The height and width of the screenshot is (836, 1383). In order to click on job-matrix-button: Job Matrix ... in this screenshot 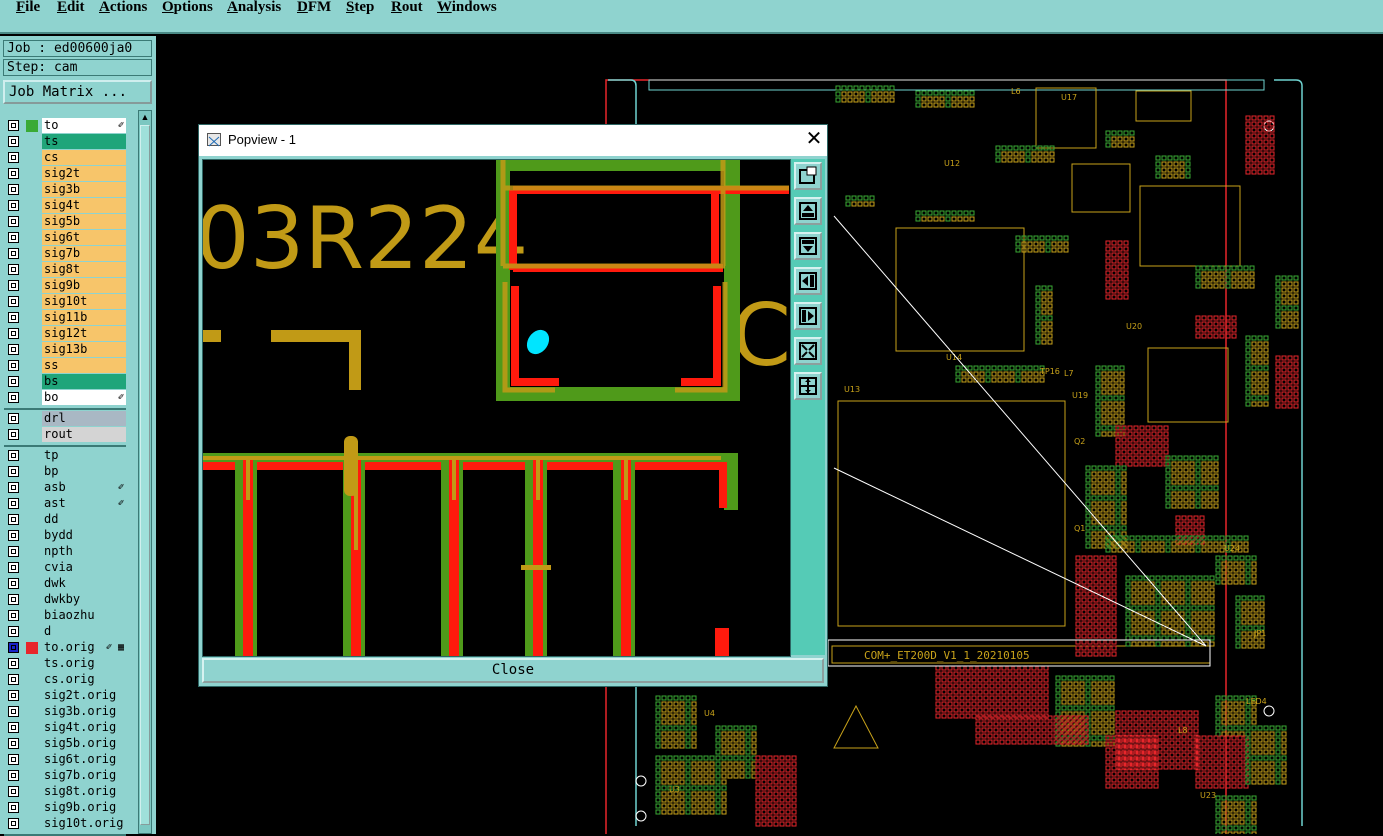, I will do `click(77, 92)`.